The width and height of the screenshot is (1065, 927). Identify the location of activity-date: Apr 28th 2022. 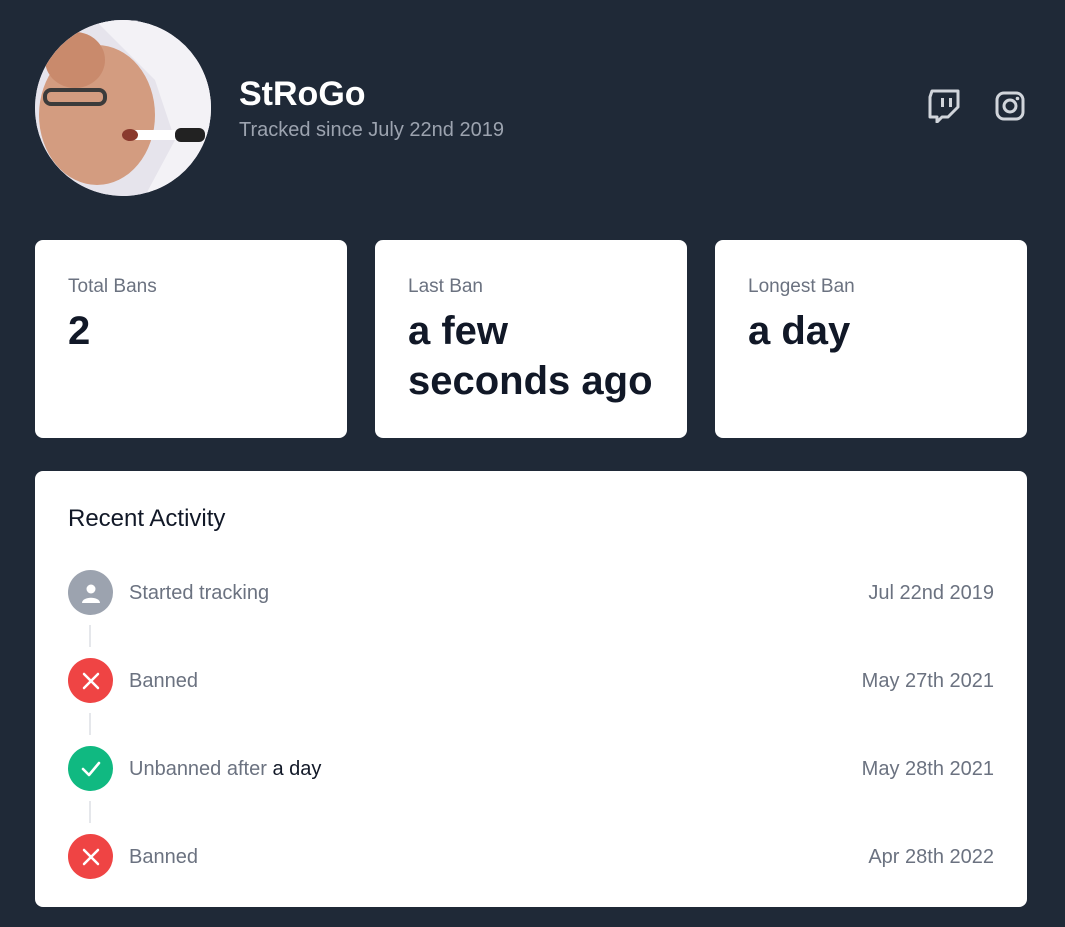
(931, 857).